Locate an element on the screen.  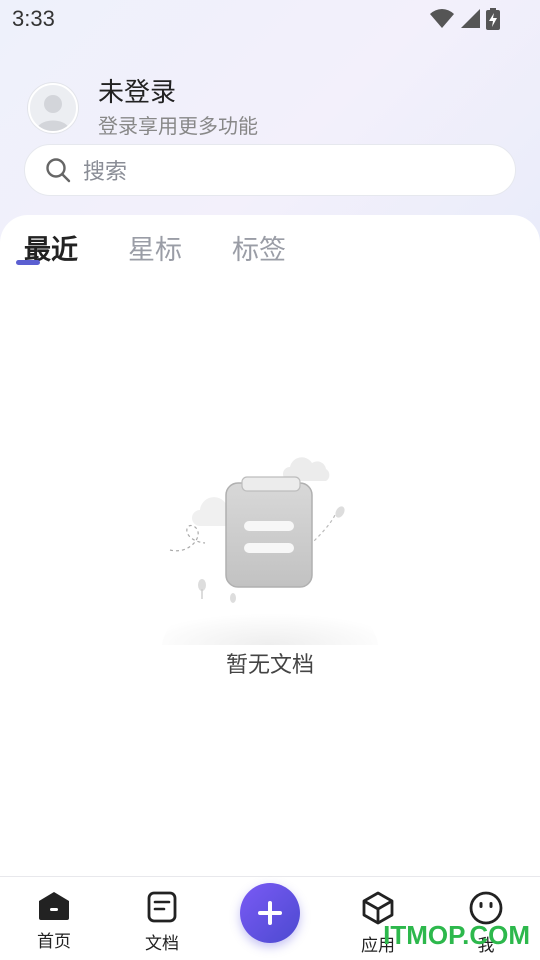
nav-label-home: 首页 is located at coordinates (54, 942).